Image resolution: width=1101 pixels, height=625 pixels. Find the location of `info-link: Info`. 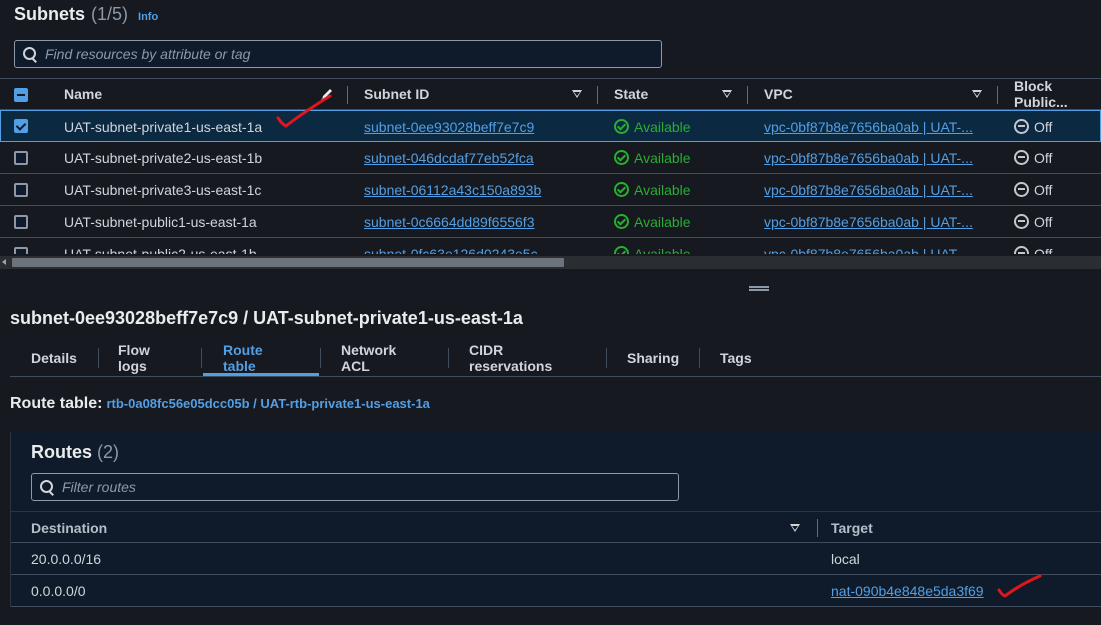

info-link: Info is located at coordinates (148, 17).